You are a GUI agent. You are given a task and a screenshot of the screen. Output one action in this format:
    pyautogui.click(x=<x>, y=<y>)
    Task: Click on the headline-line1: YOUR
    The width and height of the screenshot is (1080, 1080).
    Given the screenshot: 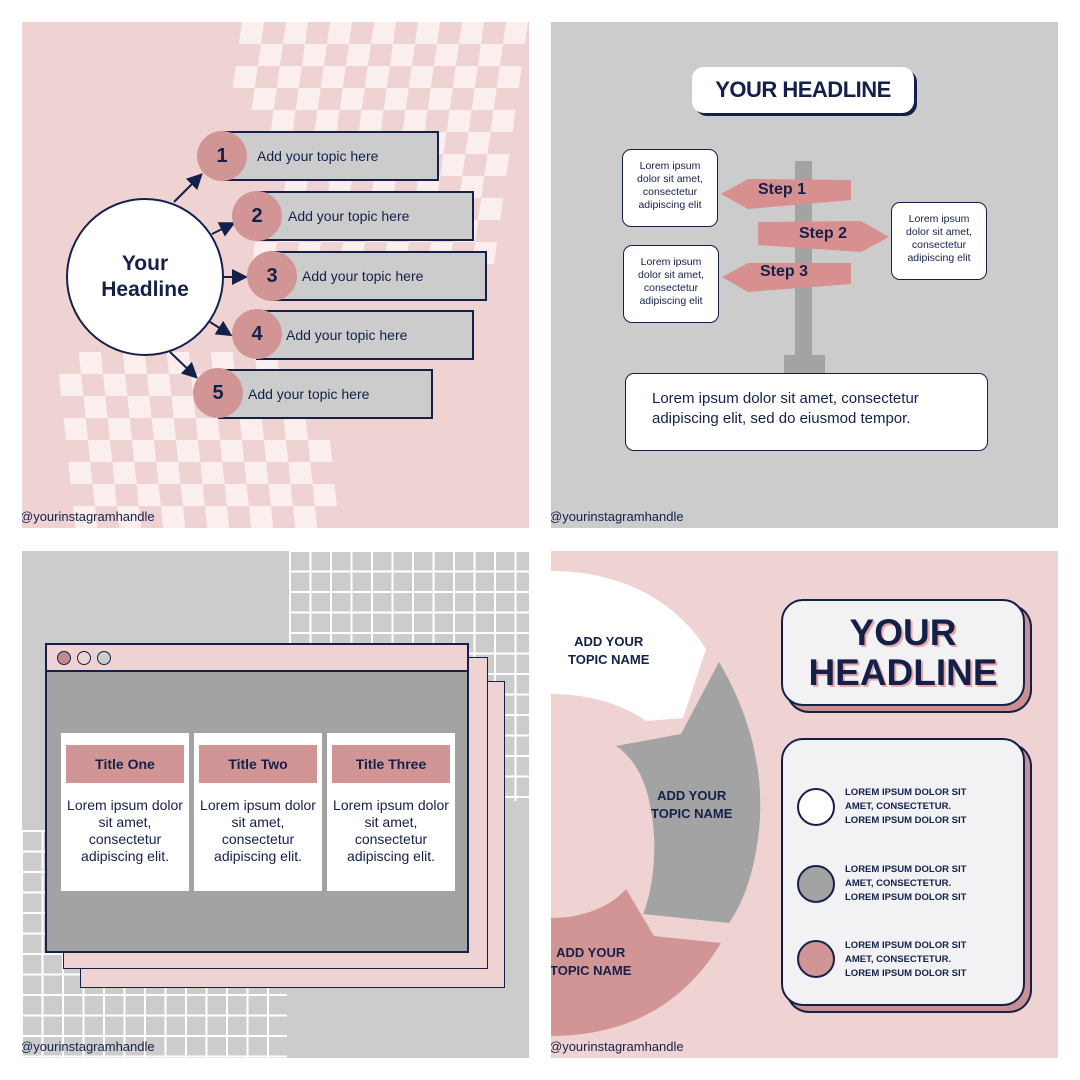 What is the action you would take?
    pyautogui.click(x=903, y=632)
    